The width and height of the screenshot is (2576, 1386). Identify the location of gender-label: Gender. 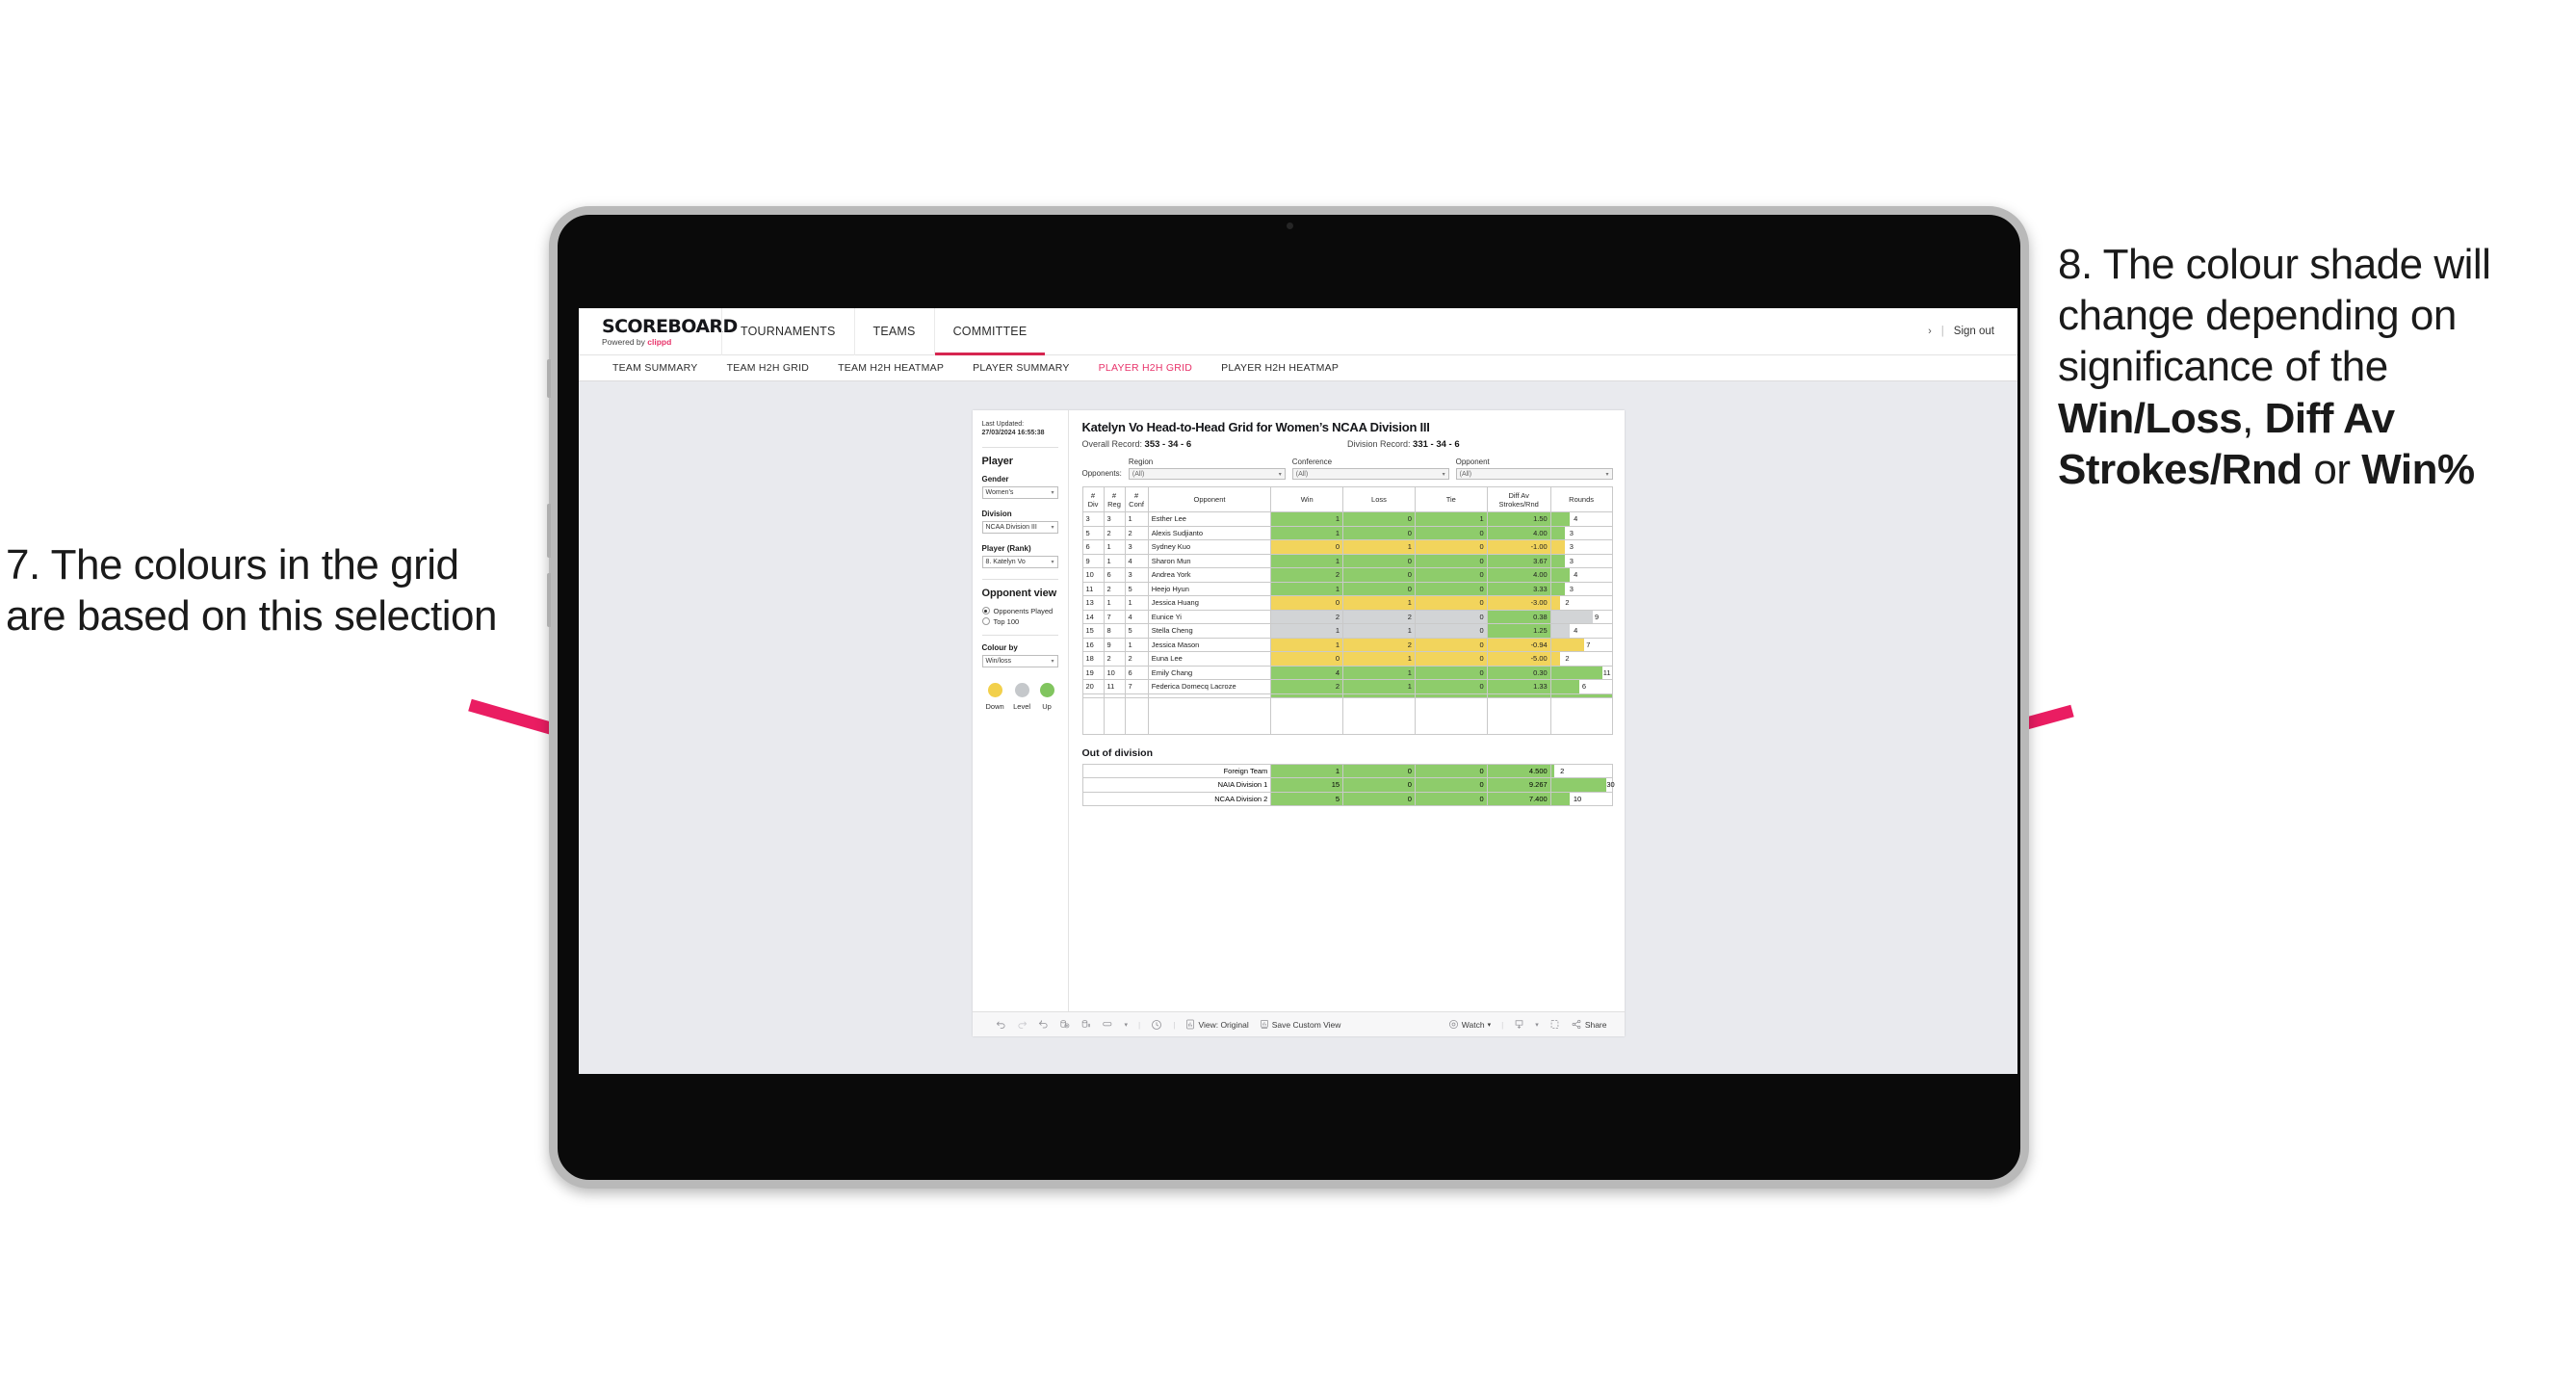
(995, 479).